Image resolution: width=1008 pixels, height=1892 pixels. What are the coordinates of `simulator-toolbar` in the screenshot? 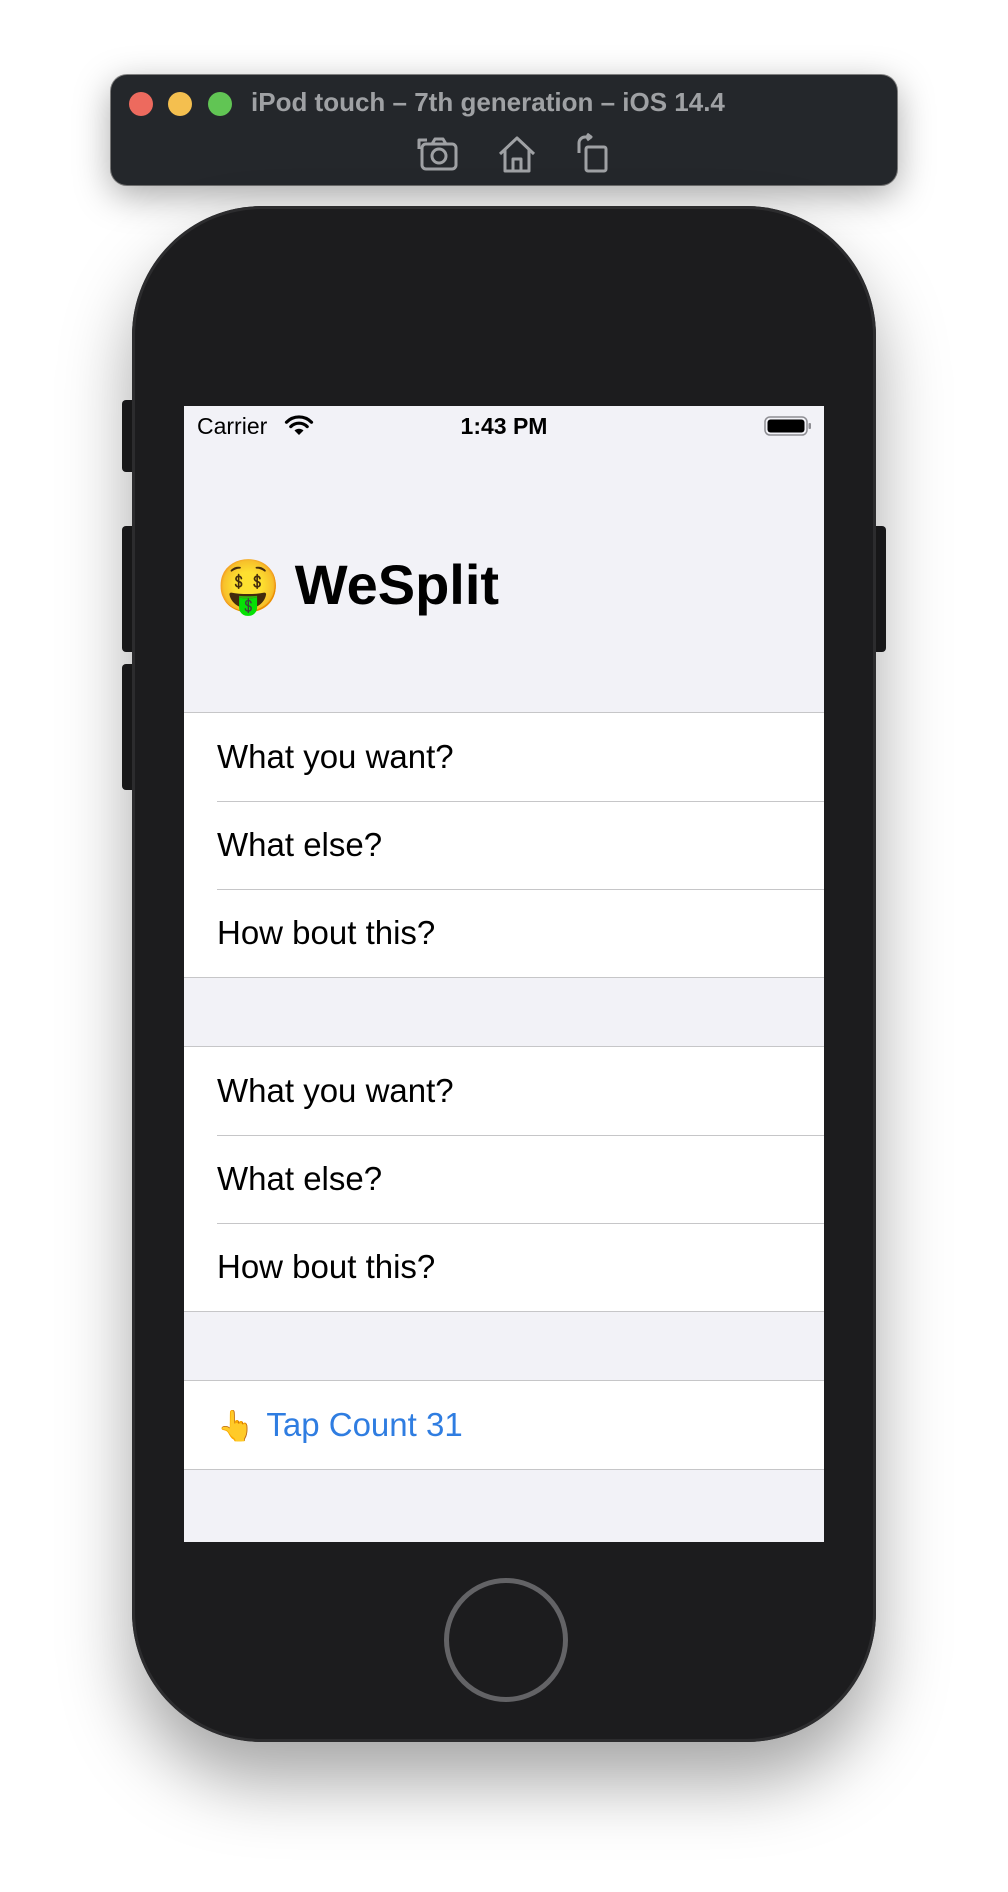 It's located at (504, 153).